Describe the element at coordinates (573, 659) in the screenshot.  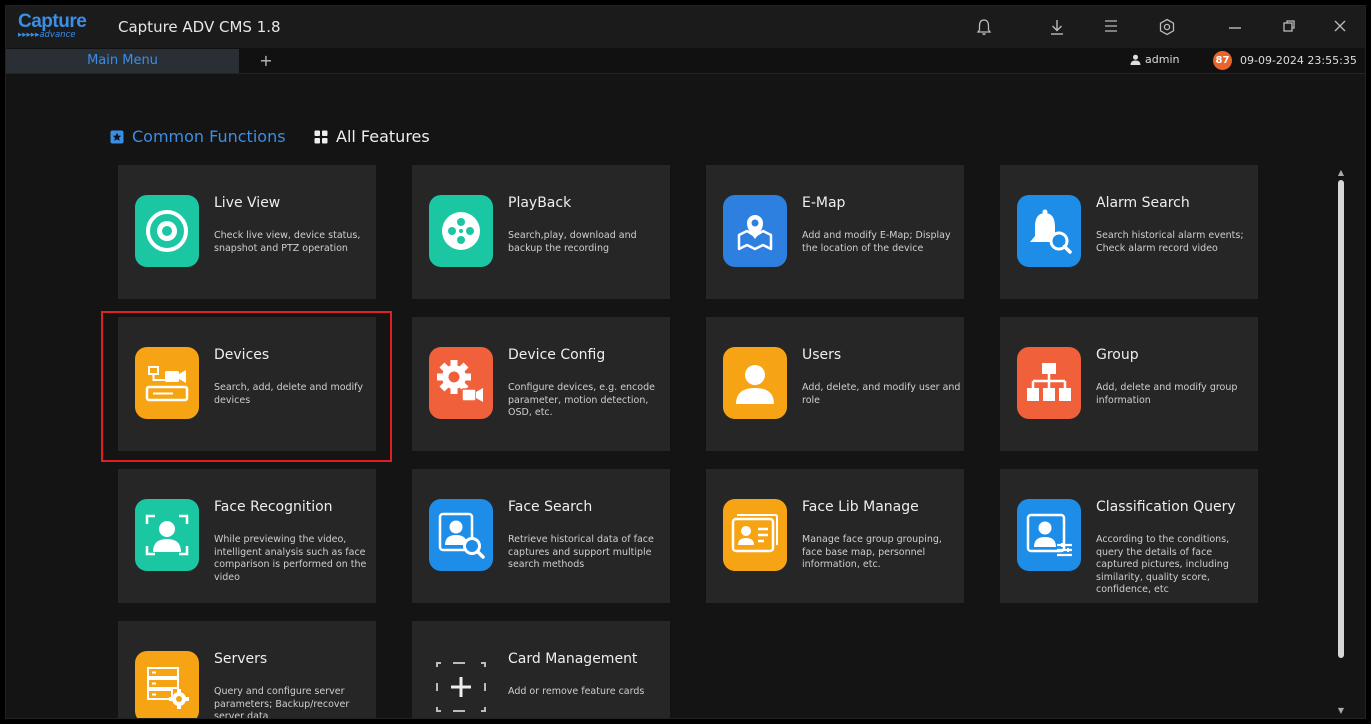
I see `card-title: Card Management` at that location.